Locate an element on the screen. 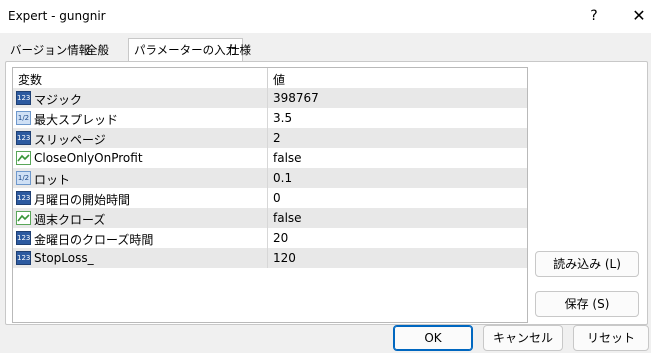  tab-bar: バージョン情報 全般 パラメーターの入力 仕様 is located at coordinates (325, 47).